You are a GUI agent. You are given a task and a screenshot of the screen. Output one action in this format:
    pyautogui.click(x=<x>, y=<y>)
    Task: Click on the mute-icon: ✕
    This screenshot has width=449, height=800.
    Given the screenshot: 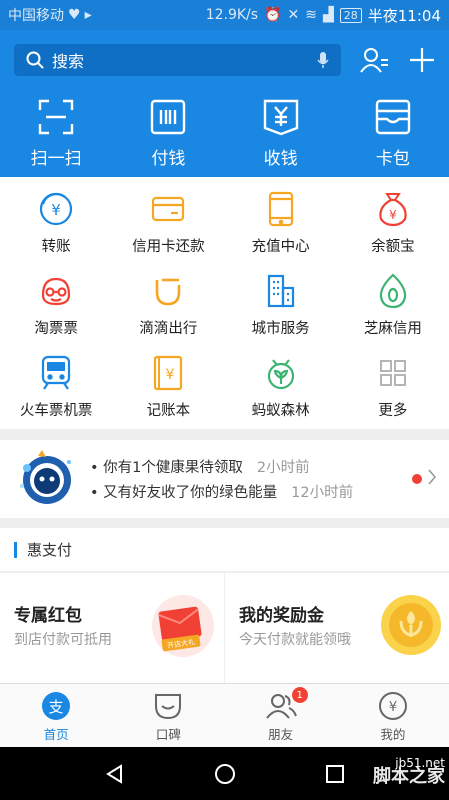 What is the action you would take?
    pyautogui.click(x=293, y=15)
    